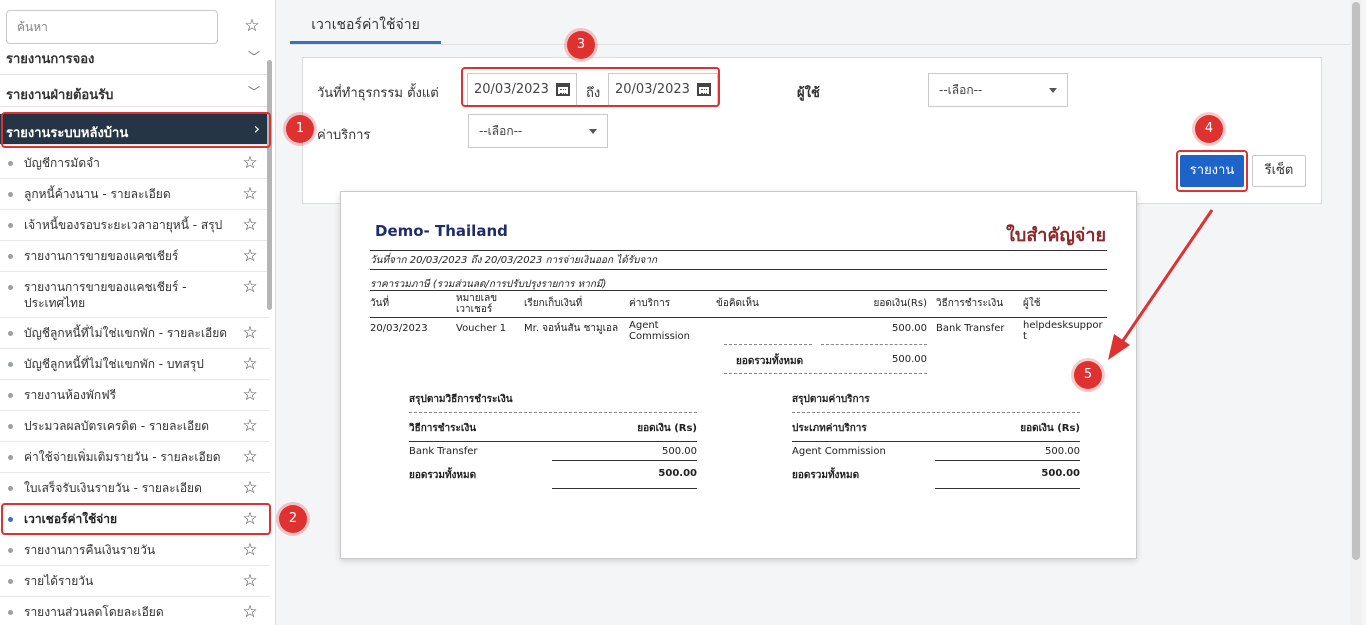  I want to click on sidebar-item-non-guest-ar-summary: บัญชีลูกหนี้ที่ไม่ใช่แขกพัก - บทสรุป ☆, so click(135, 364).